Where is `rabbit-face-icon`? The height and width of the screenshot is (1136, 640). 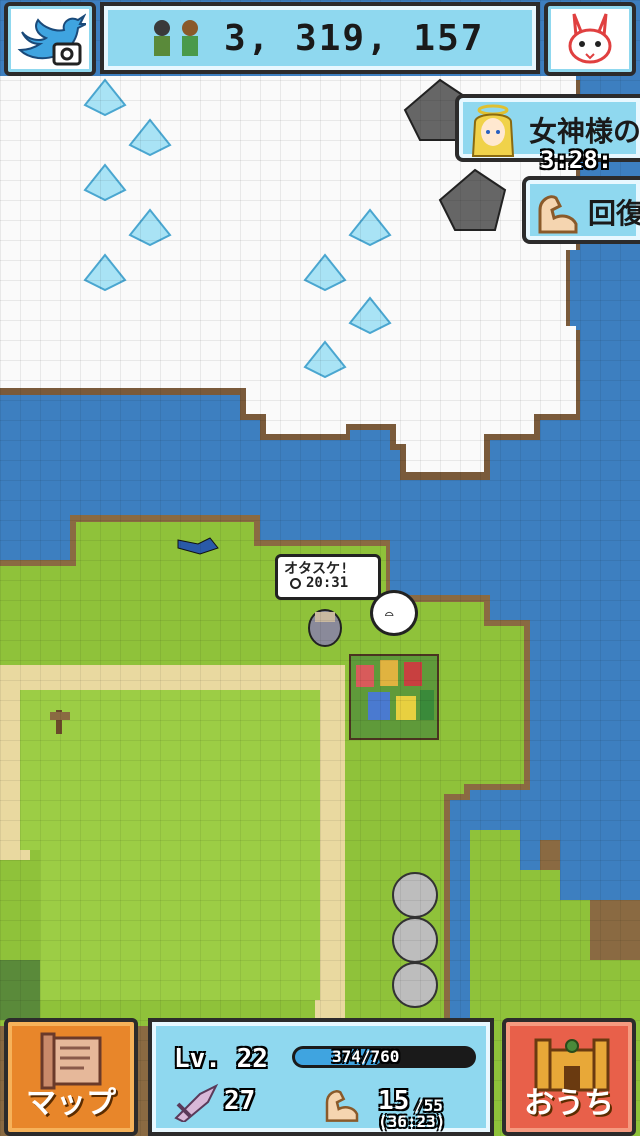
rabbit-face-icon is located at coordinates (590, 38).